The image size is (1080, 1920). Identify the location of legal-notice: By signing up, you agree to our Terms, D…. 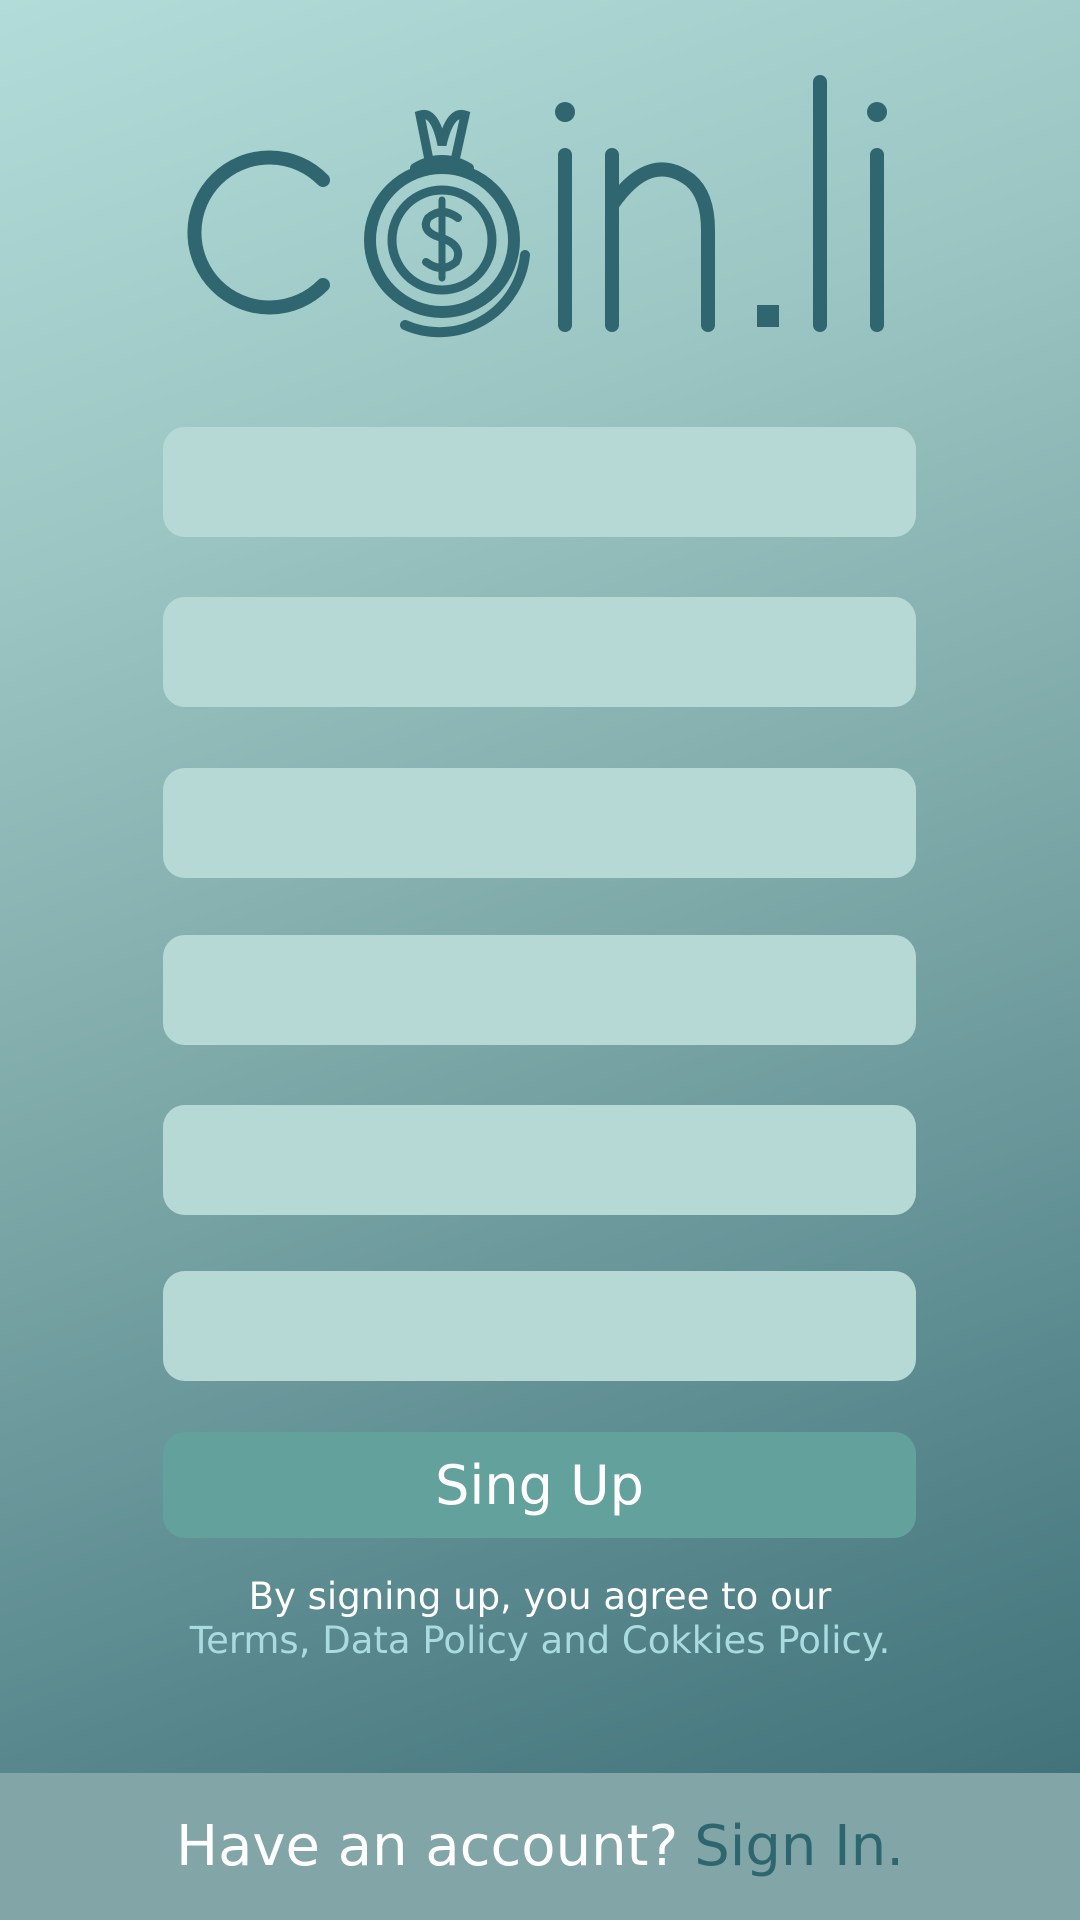
(540, 1619).